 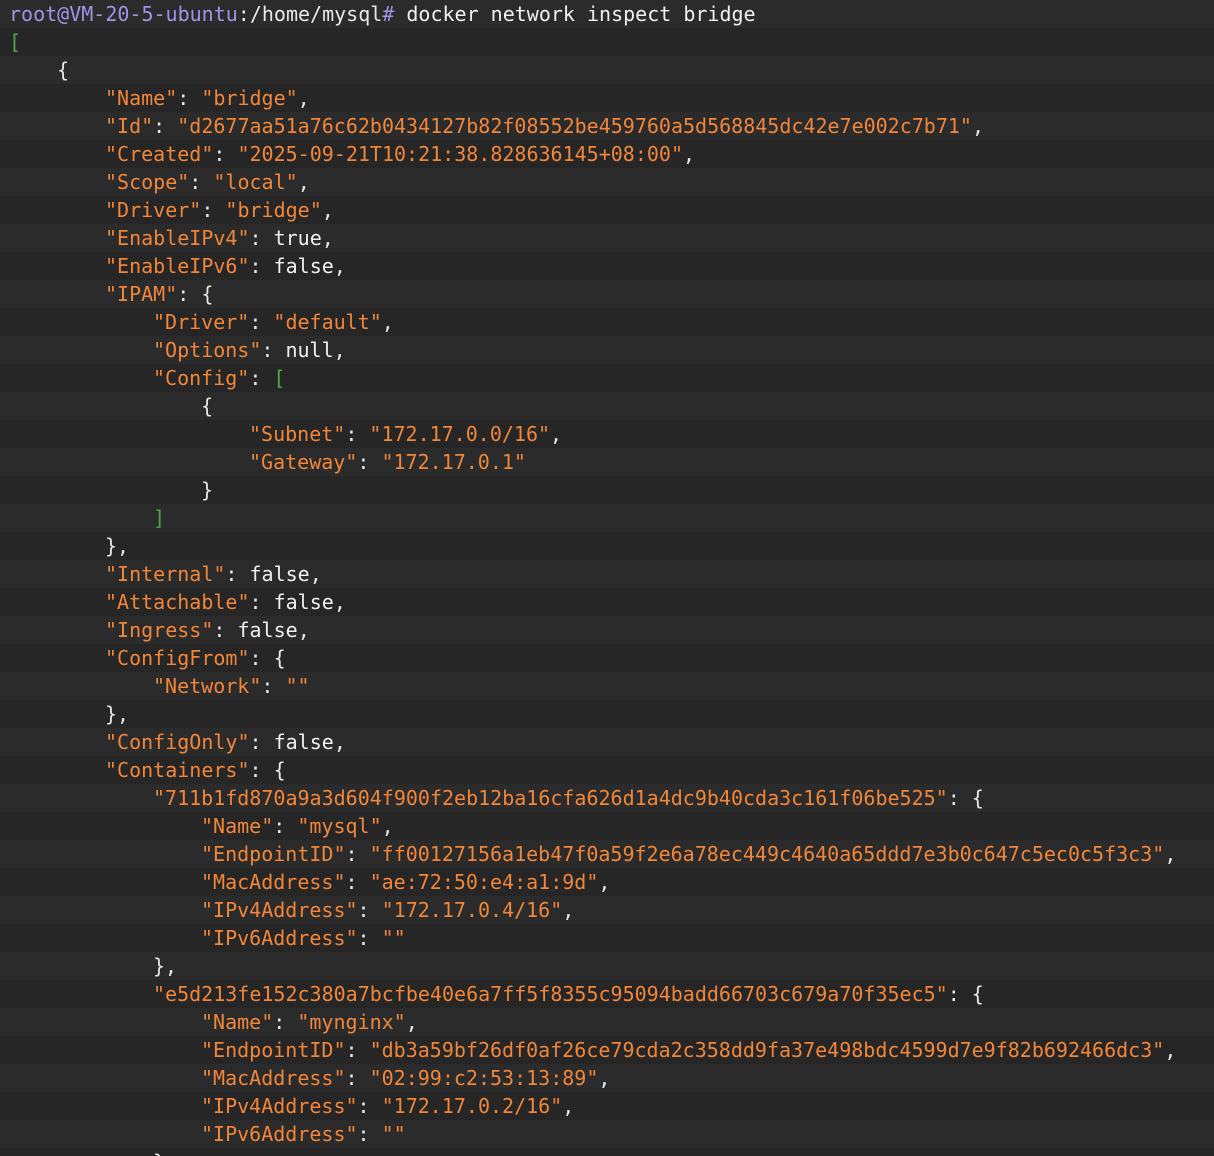 What do you see at coordinates (177, 658) in the screenshot?
I see `json-key: "ConfigFrom"` at bounding box center [177, 658].